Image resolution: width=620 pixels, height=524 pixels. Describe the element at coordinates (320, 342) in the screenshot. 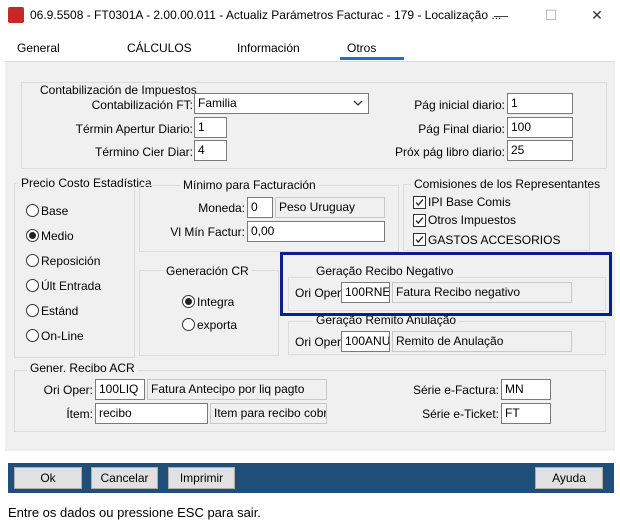

I see `remito-oper-label: Ori Oper:` at that location.